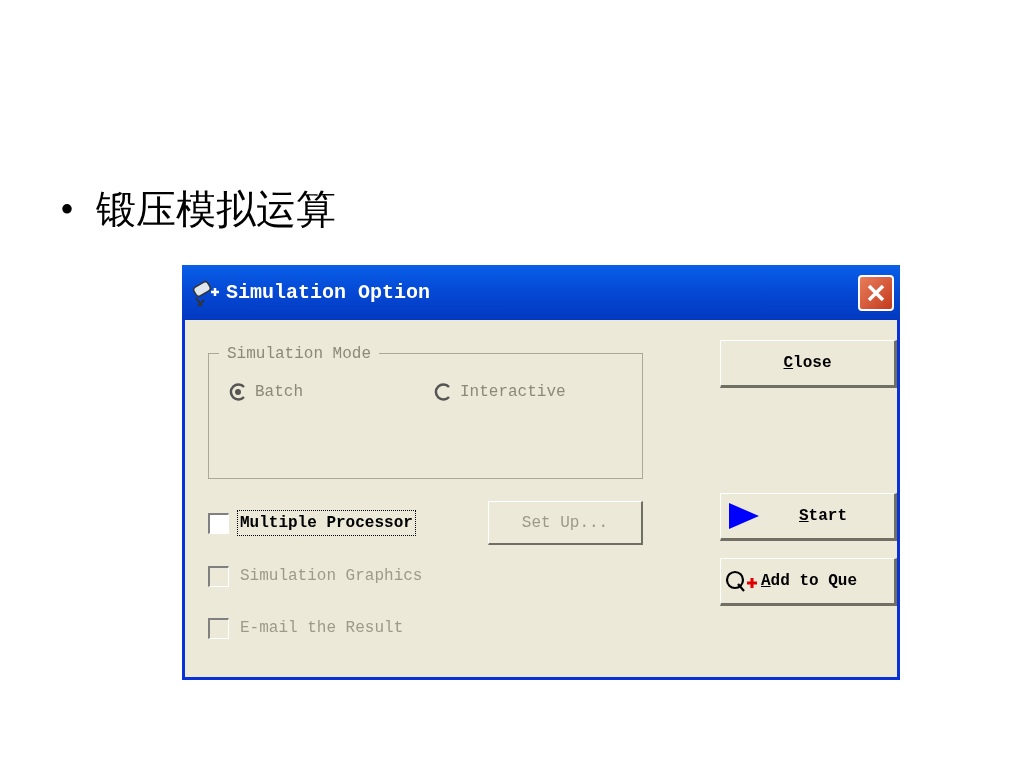 The height and width of the screenshot is (768, 1024). Describe the element at coordinates (279, 392) in the screenshot. I see `radio-label: Batch` at that location.